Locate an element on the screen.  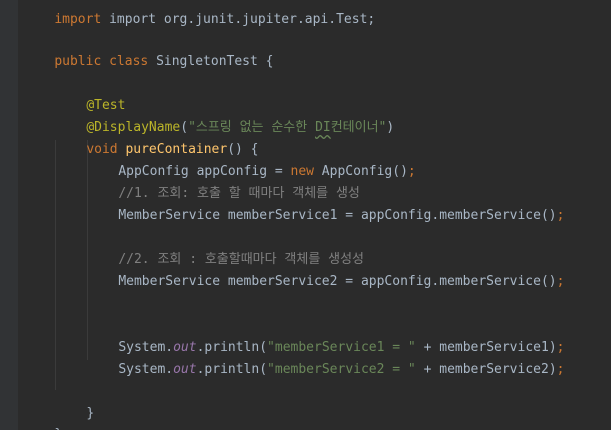
keyword: import is located at coordinates (82, 19).